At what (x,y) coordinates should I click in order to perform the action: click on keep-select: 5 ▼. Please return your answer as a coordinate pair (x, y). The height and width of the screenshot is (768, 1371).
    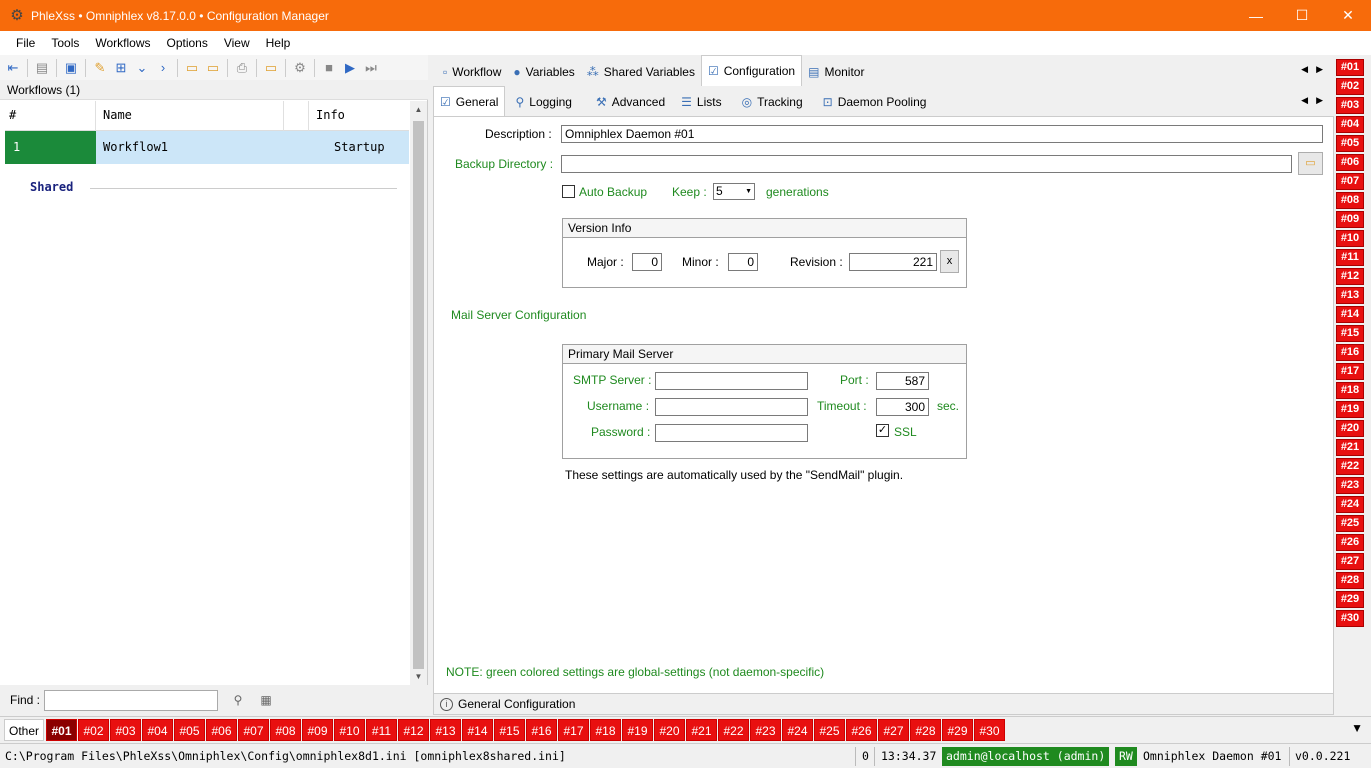
    Looking at the image, I should click on (734, 191).